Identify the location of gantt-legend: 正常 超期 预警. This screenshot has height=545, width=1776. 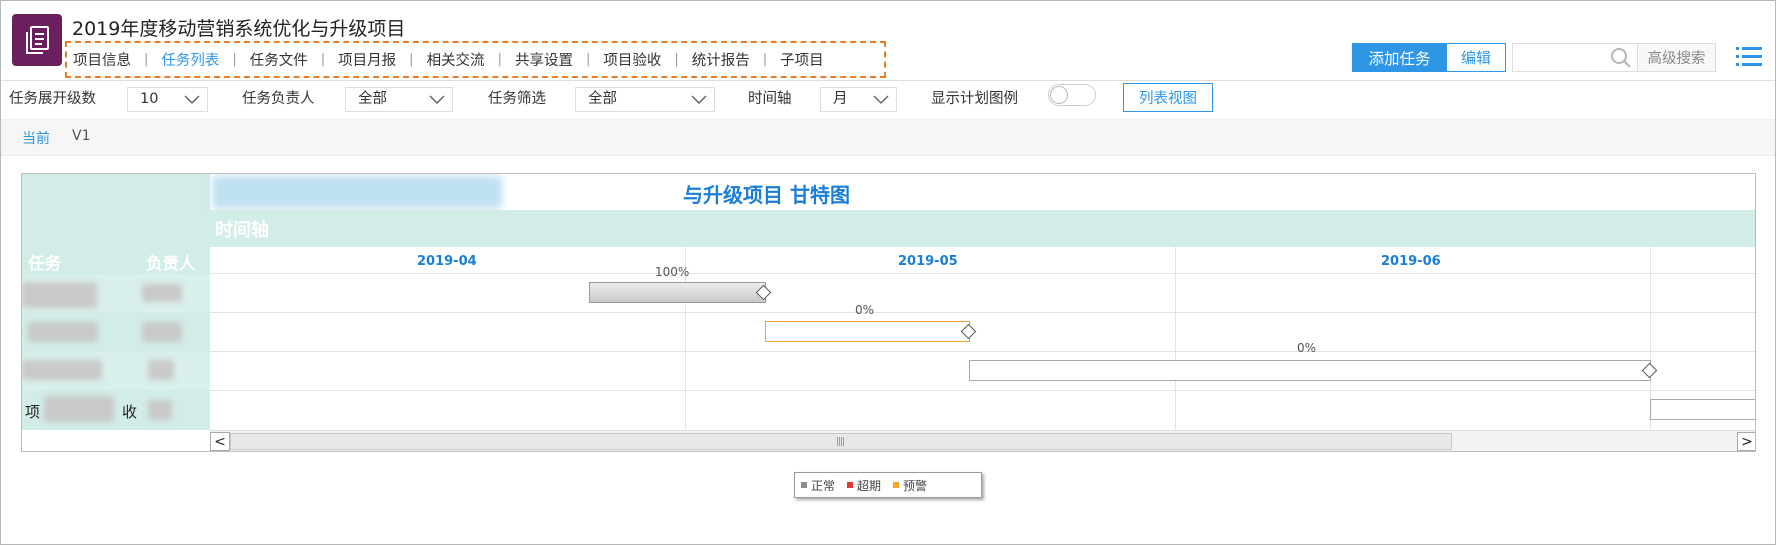
(888, 485).